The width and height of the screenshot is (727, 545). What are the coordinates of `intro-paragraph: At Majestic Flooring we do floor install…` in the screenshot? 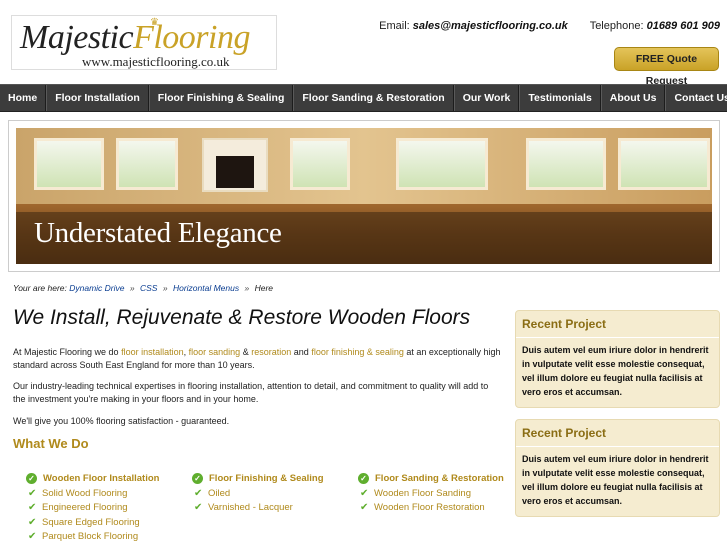 It's located at (258, 358).